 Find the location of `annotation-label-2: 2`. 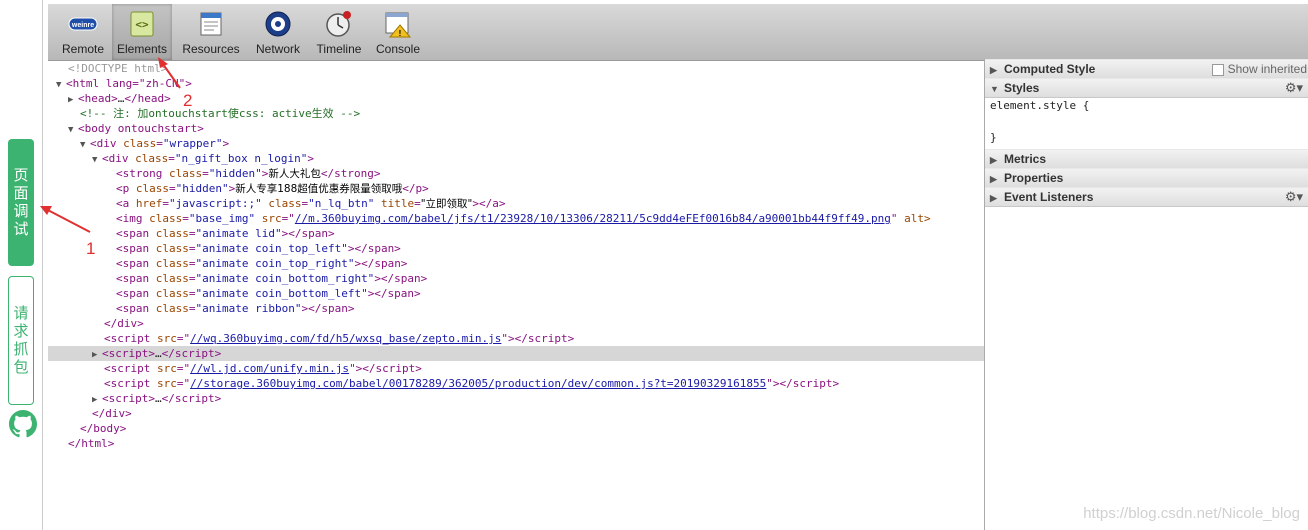

annotation-label-2: 2 is located at coordinates (188, 100).